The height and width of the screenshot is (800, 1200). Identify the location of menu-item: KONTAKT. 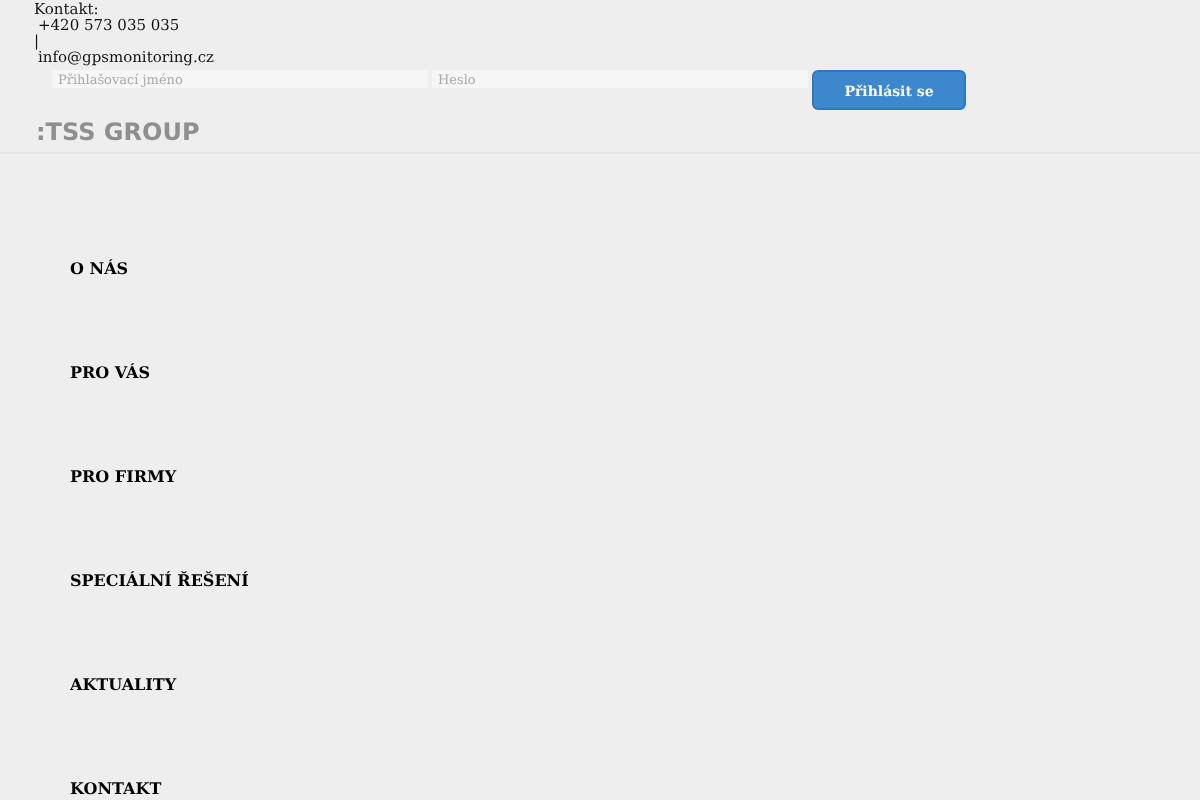
(116, 789).